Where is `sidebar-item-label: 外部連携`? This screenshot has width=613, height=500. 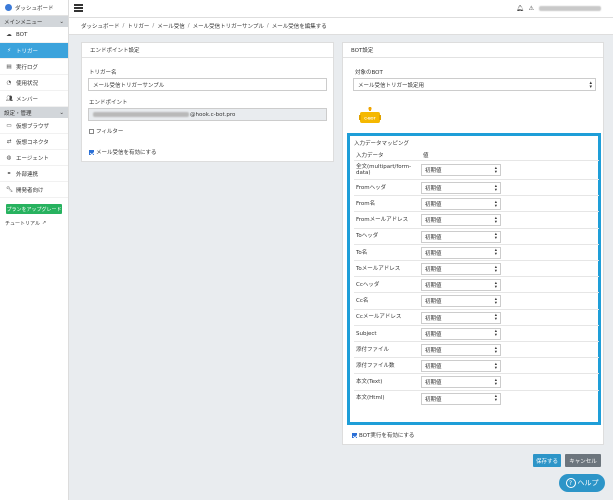 sidebar-item-label: 外部連携 is located at coordinates (27, 174).